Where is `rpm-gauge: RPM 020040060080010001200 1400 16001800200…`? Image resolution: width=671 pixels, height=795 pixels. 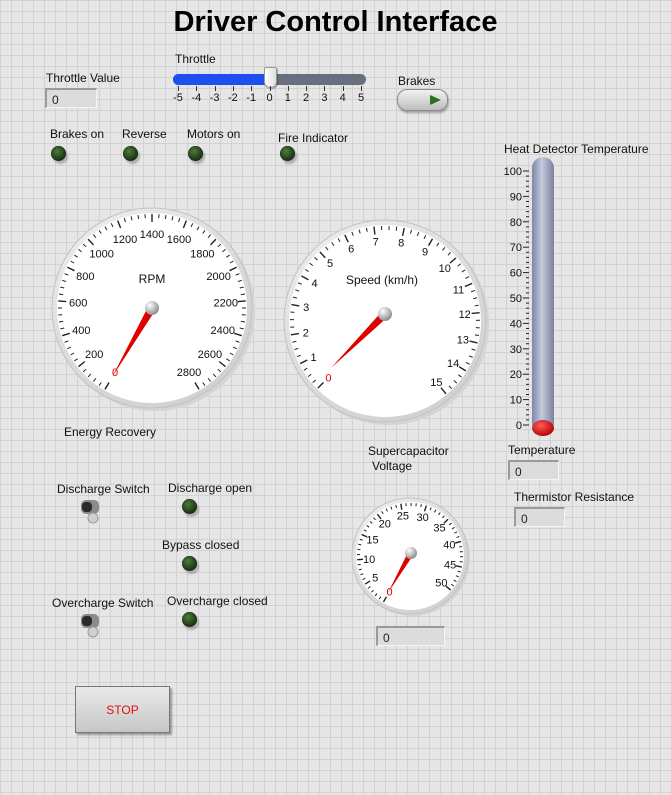 rpm-gauge: RPM 020040060080010001200 1400 16001800200… is located at coordinates (153, 309).